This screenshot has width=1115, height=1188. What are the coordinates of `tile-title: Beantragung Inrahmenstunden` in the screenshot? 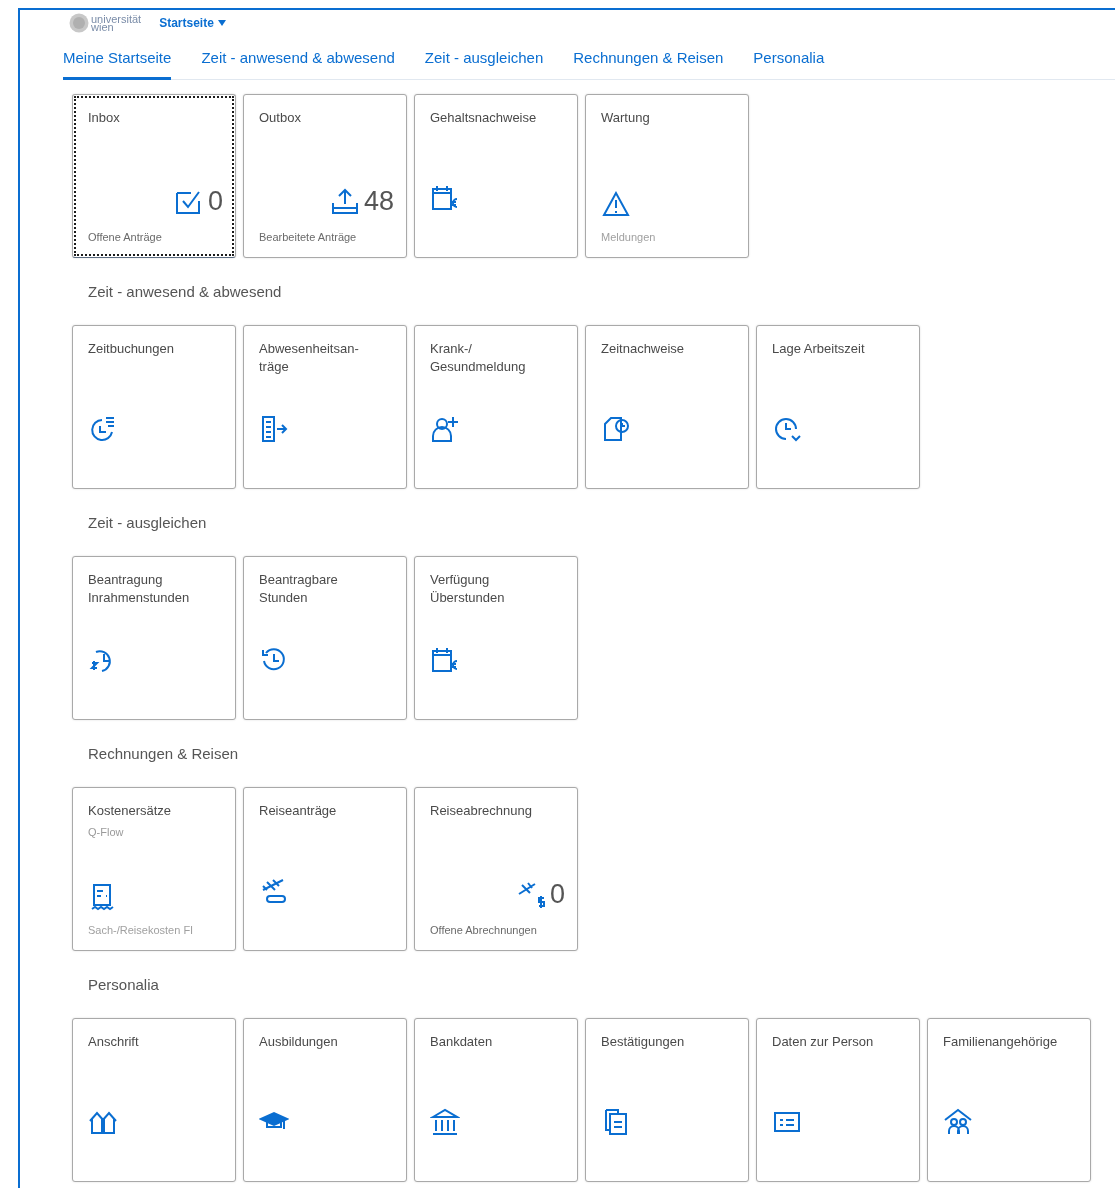 It's located at (139, 589).